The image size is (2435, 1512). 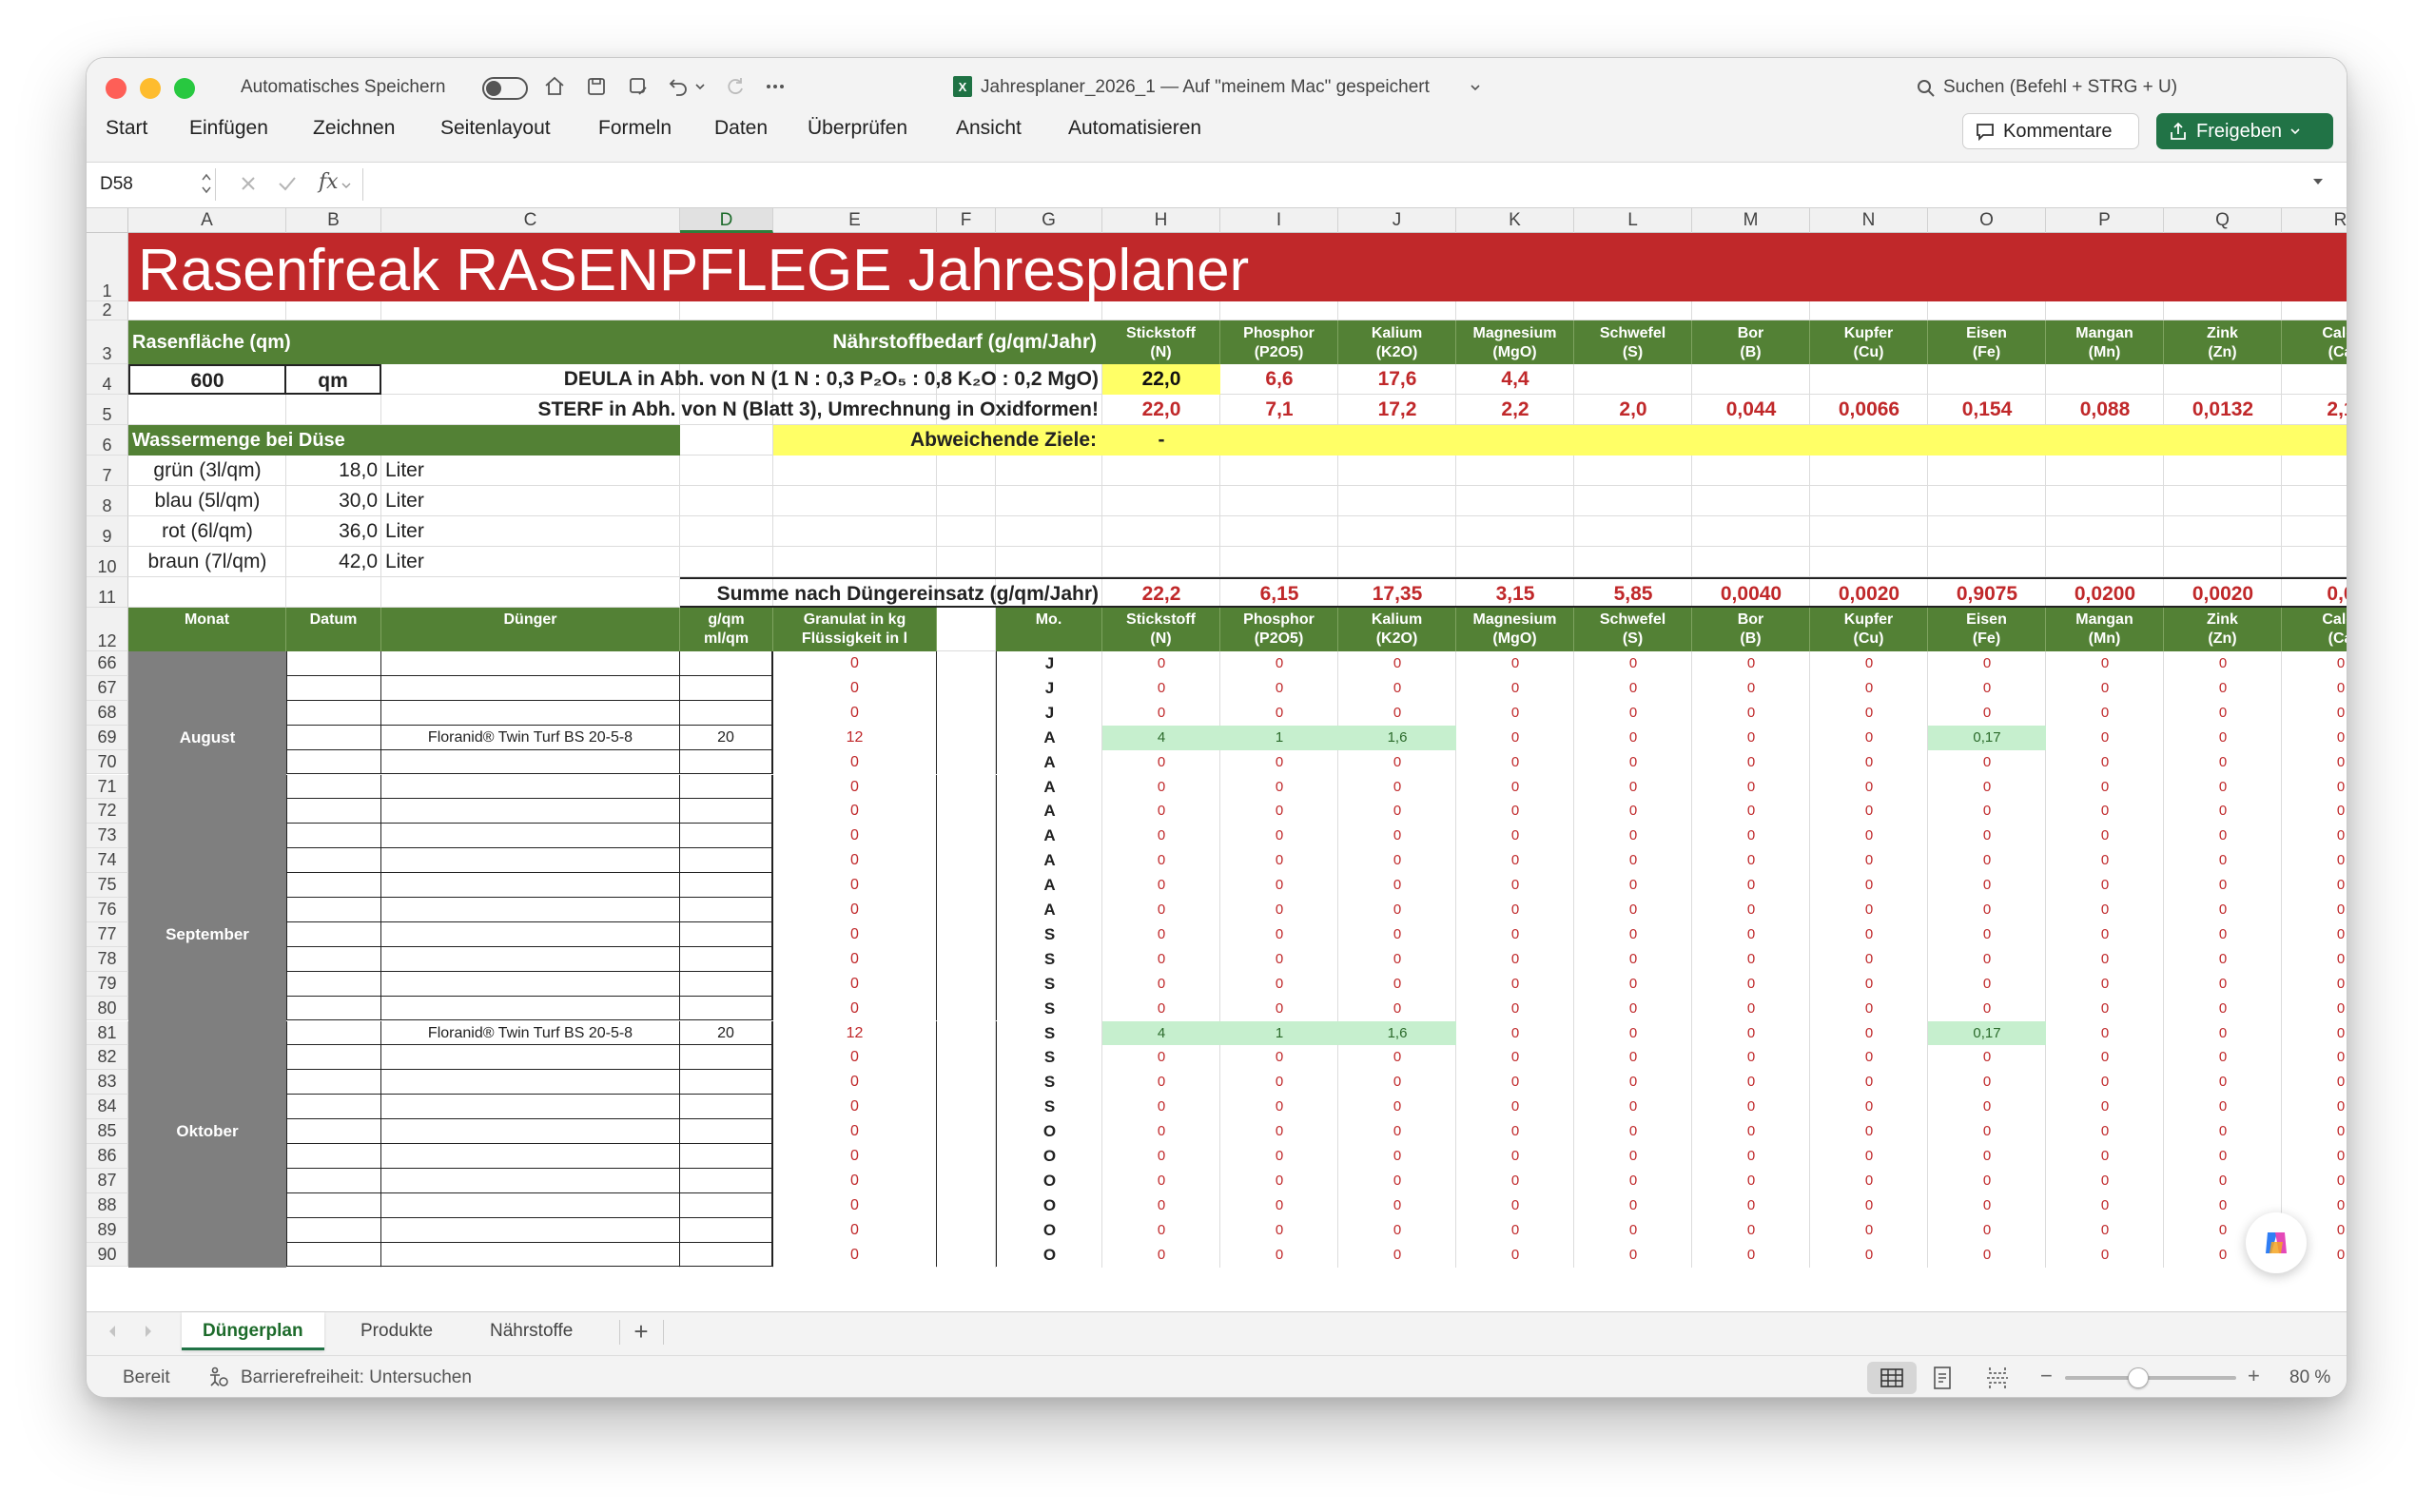 What do you see at coordinates (2309, 1377) in the screenshot?
I see `zoom-level: 80 %` at bounding box center [2309, 1377].